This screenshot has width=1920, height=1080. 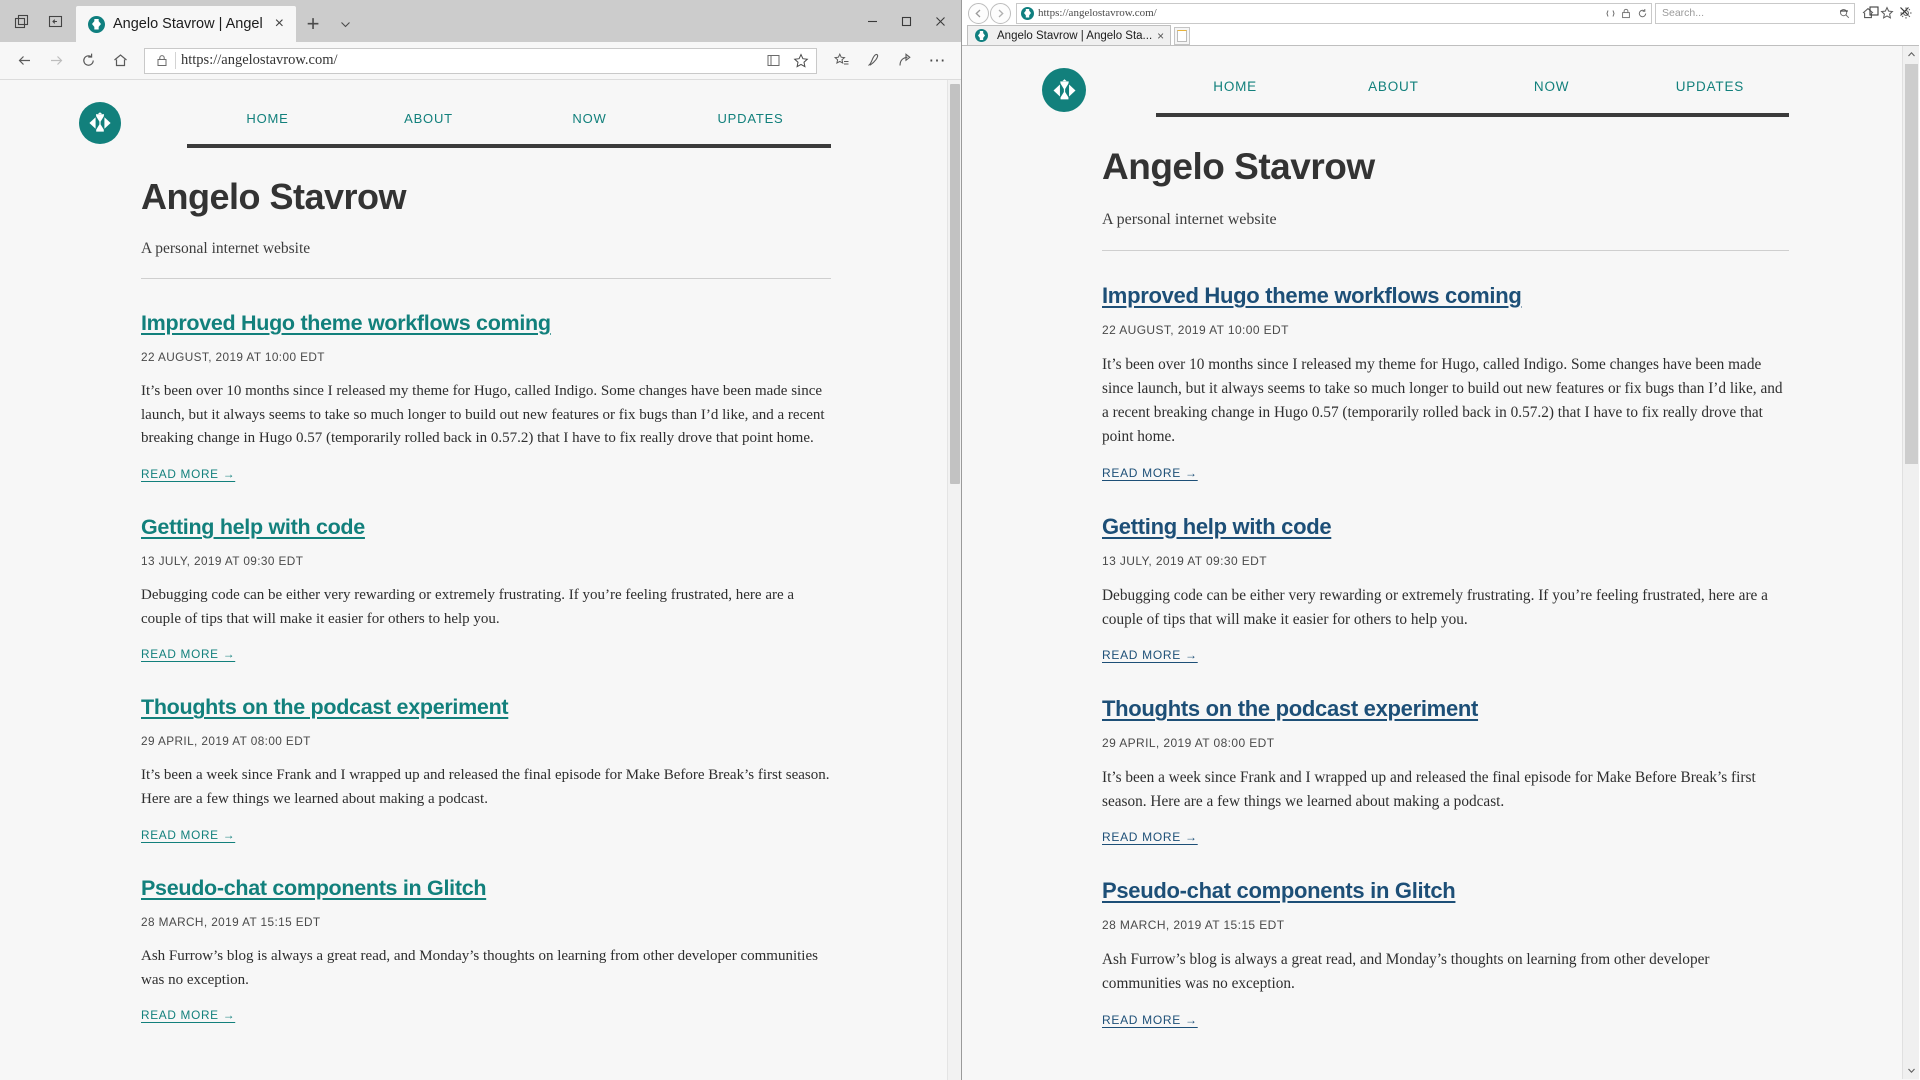 What do you see at coordinates (800, 61) in the screenshot?
I see `favorite-star-icon` at bounding box center [800, 61].